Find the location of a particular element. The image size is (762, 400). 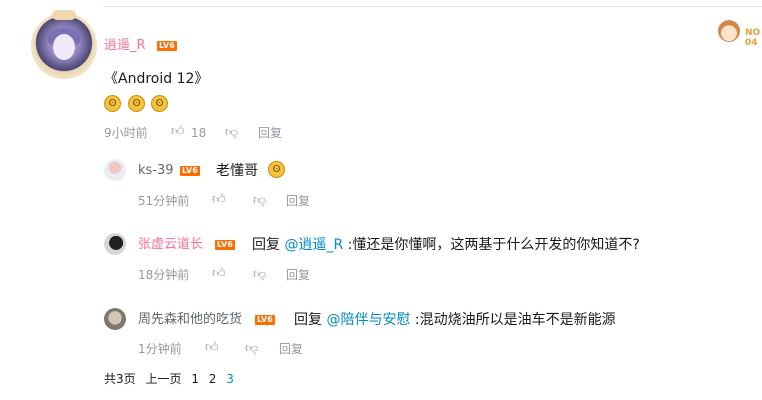

emoji-doge-icon: ʘ is located at coordinates (276, 169).